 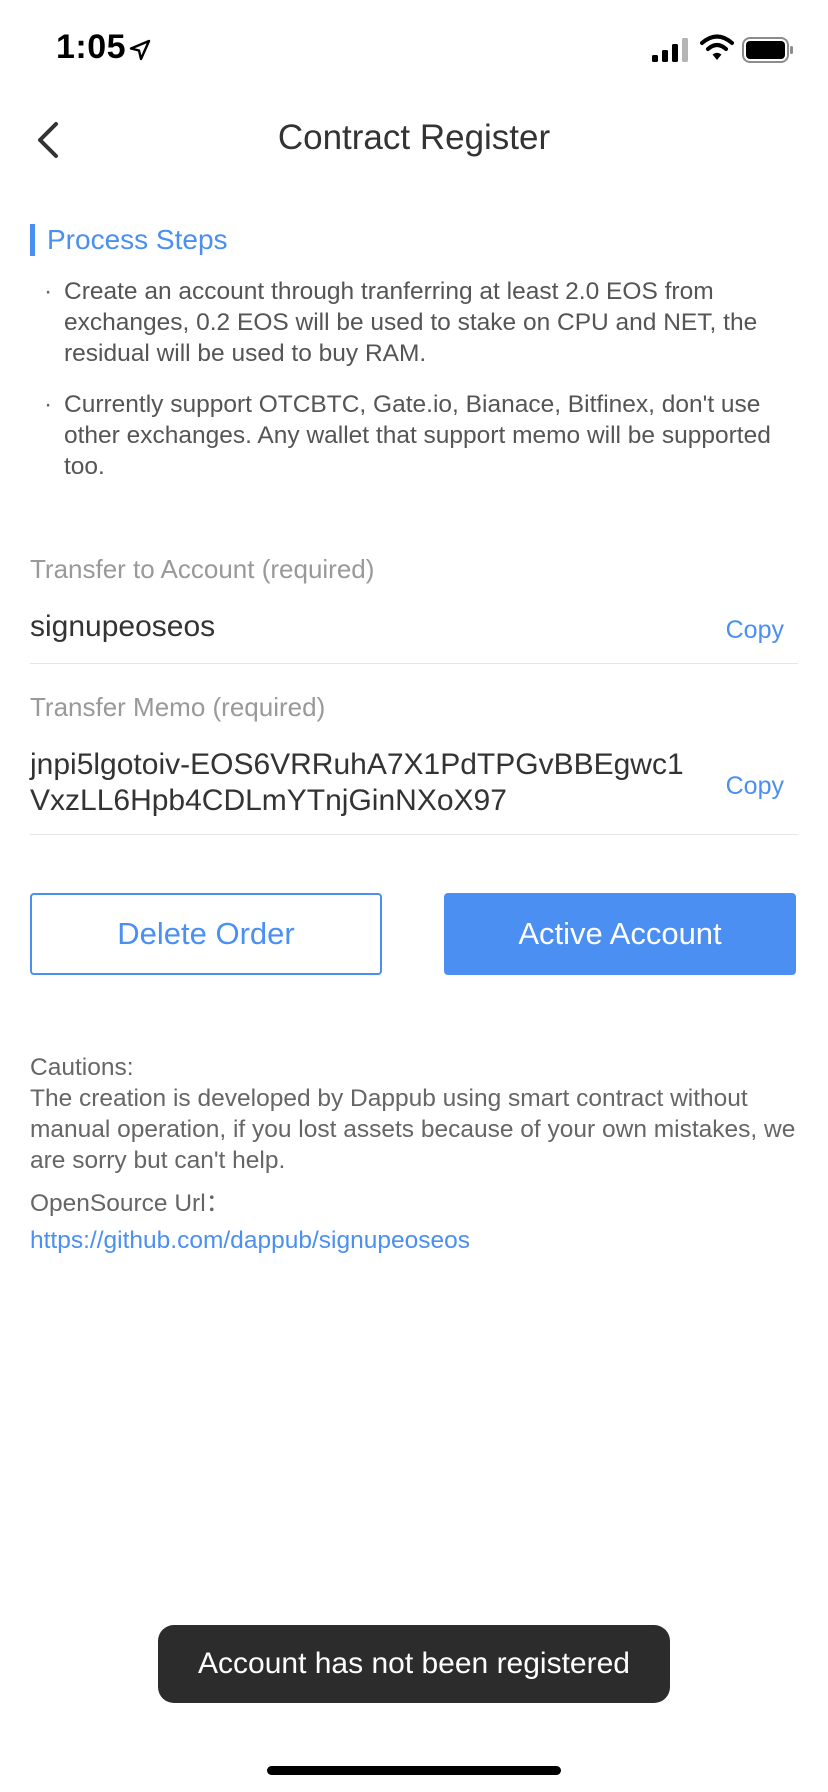 I want to click on transfer-account-value: signupeoseos, so click(x=123, y=626).